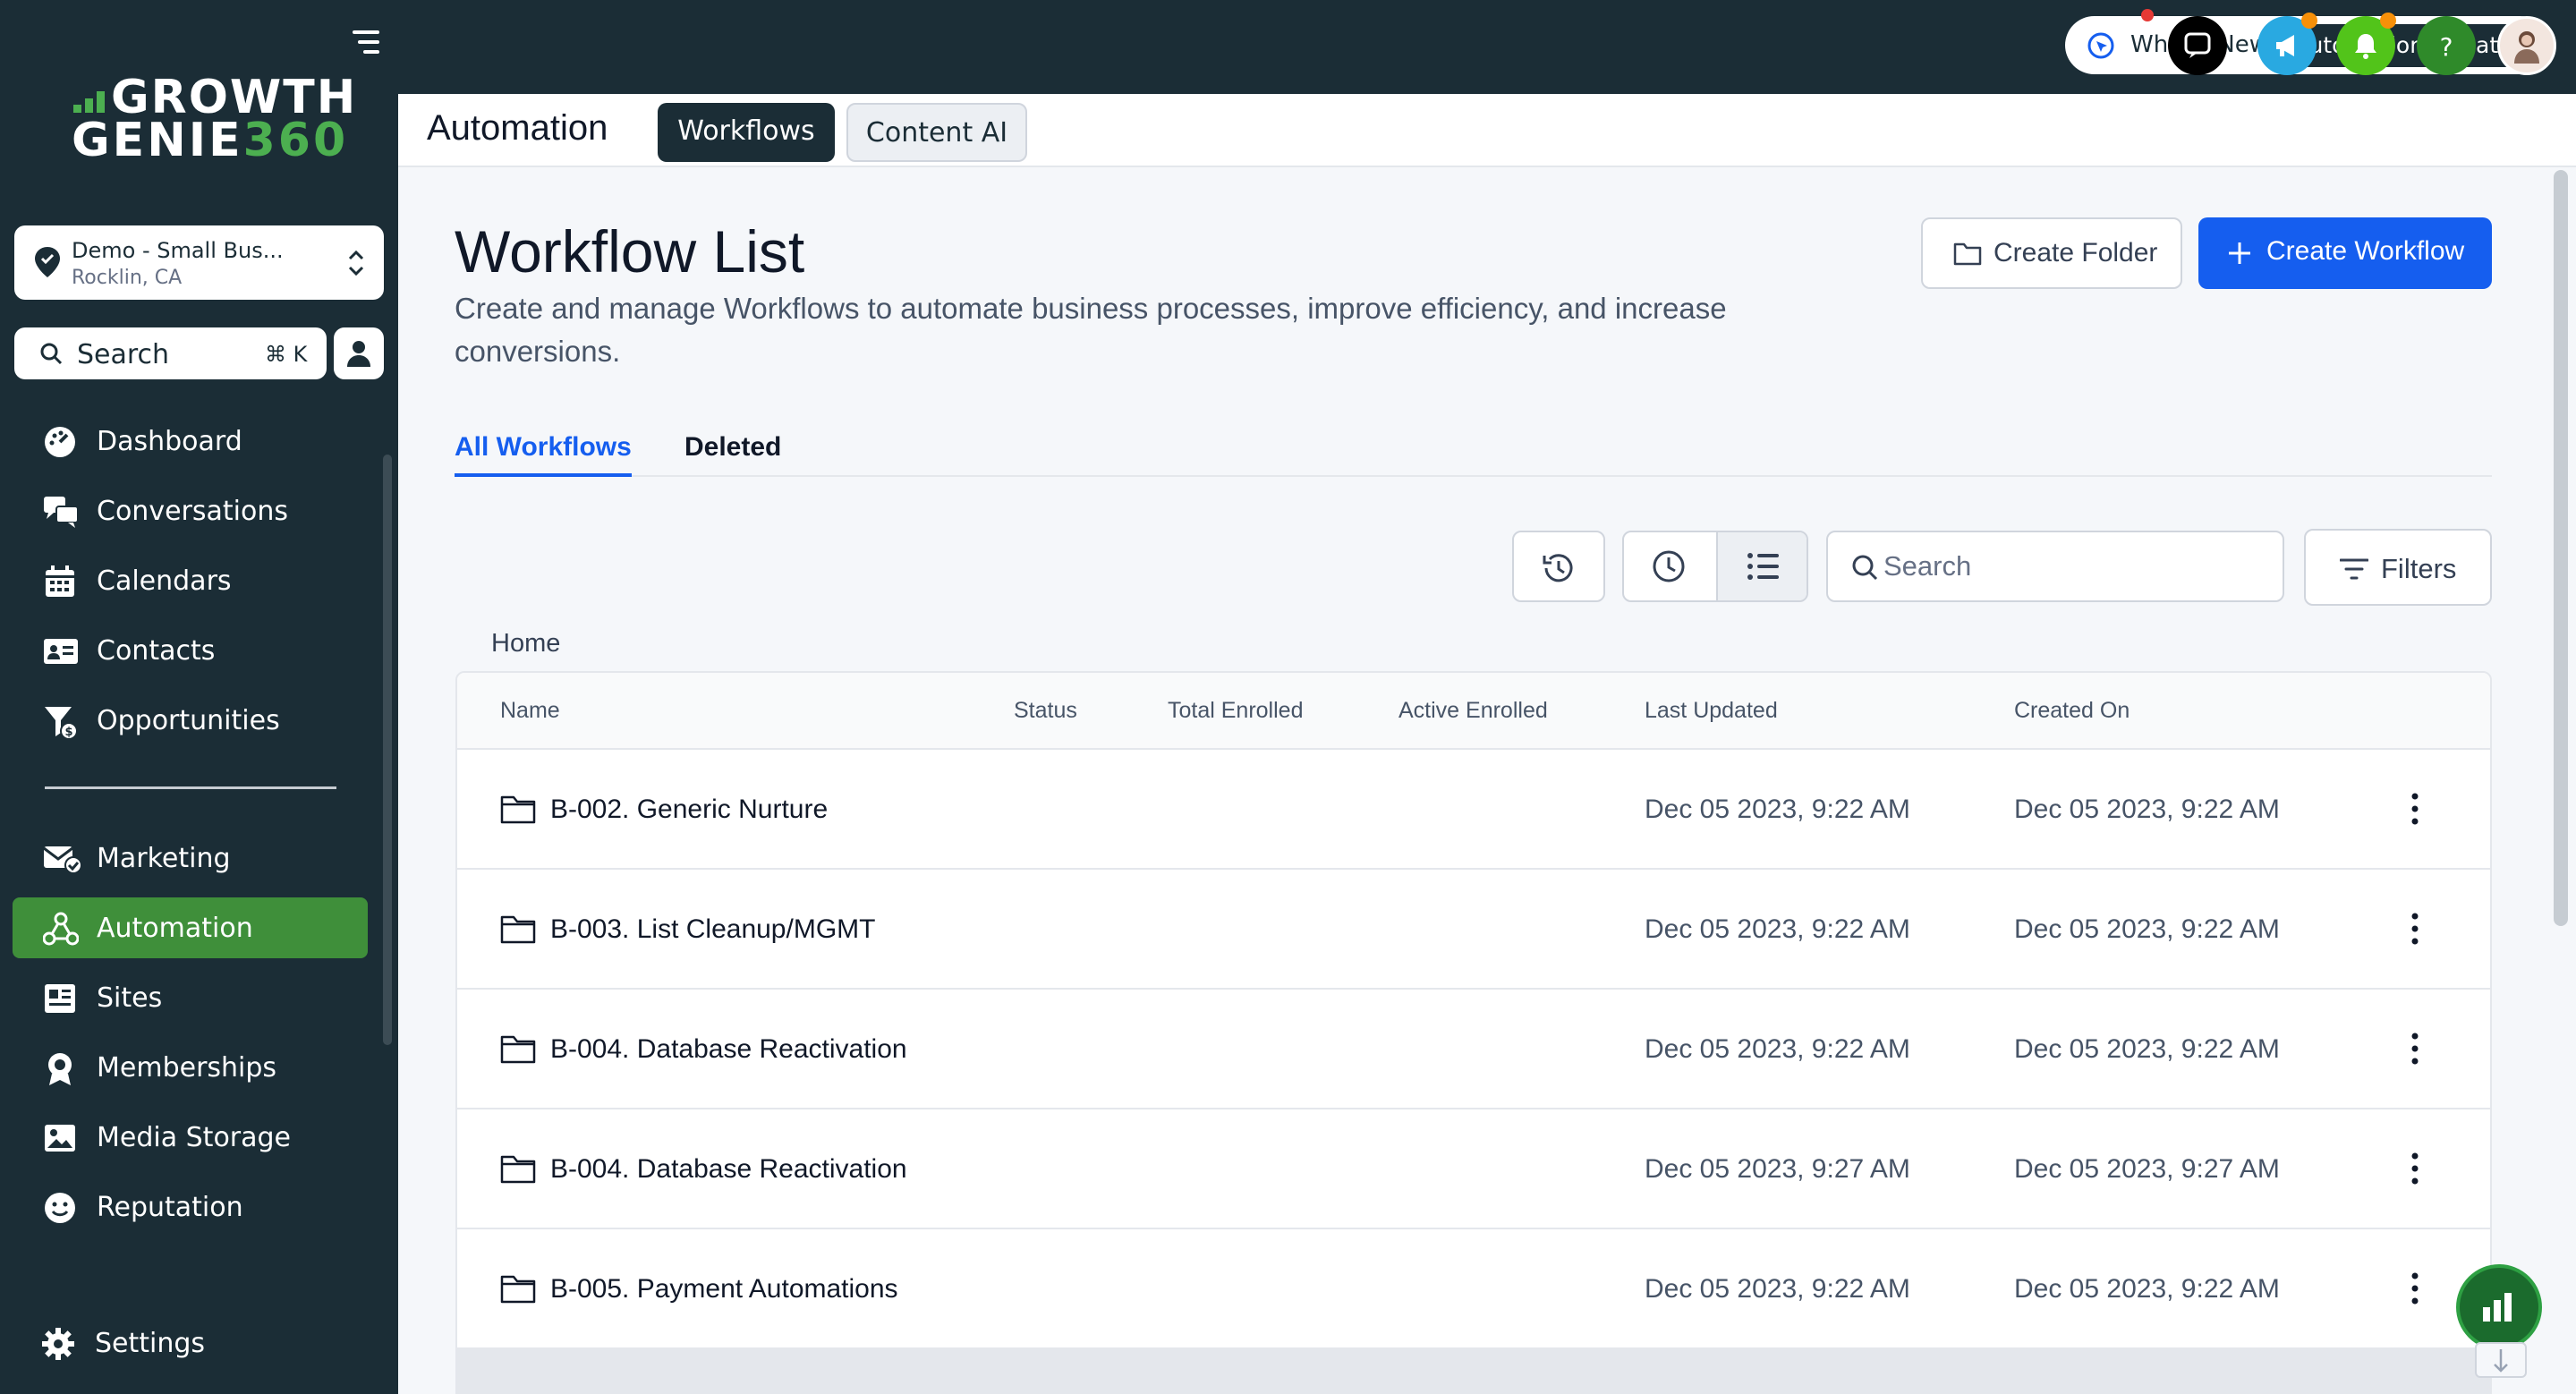 The width and height of the screenshot is (2576, 1394). I want to click on image-icon, so click(60, 1138).